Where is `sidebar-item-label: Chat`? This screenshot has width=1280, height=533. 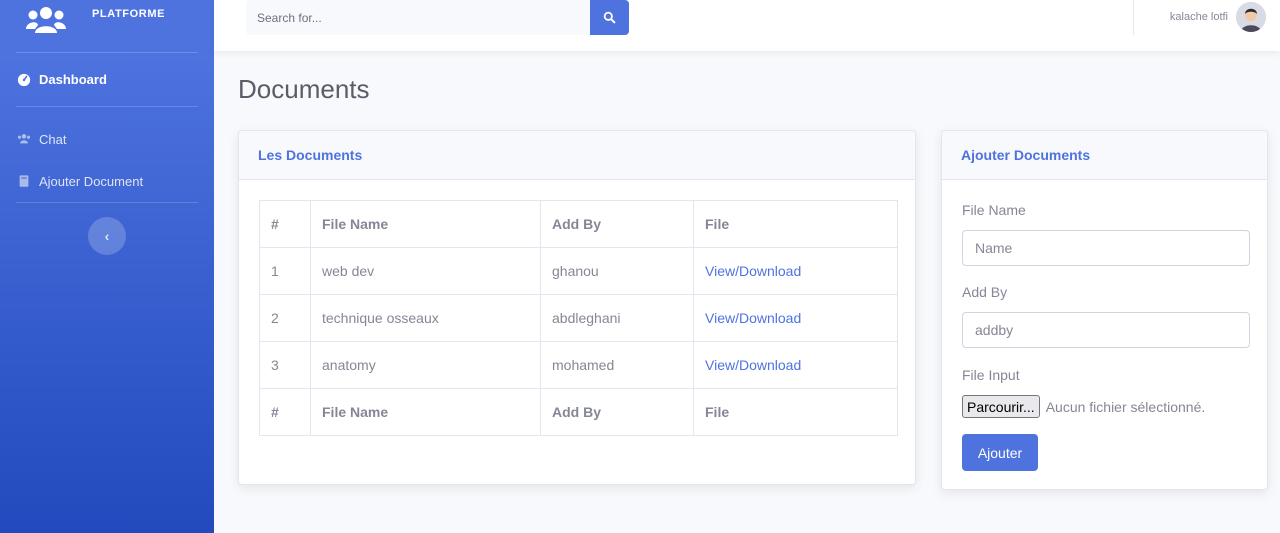
sidebar-item-label: Chat is located at coordinates (53, 139).